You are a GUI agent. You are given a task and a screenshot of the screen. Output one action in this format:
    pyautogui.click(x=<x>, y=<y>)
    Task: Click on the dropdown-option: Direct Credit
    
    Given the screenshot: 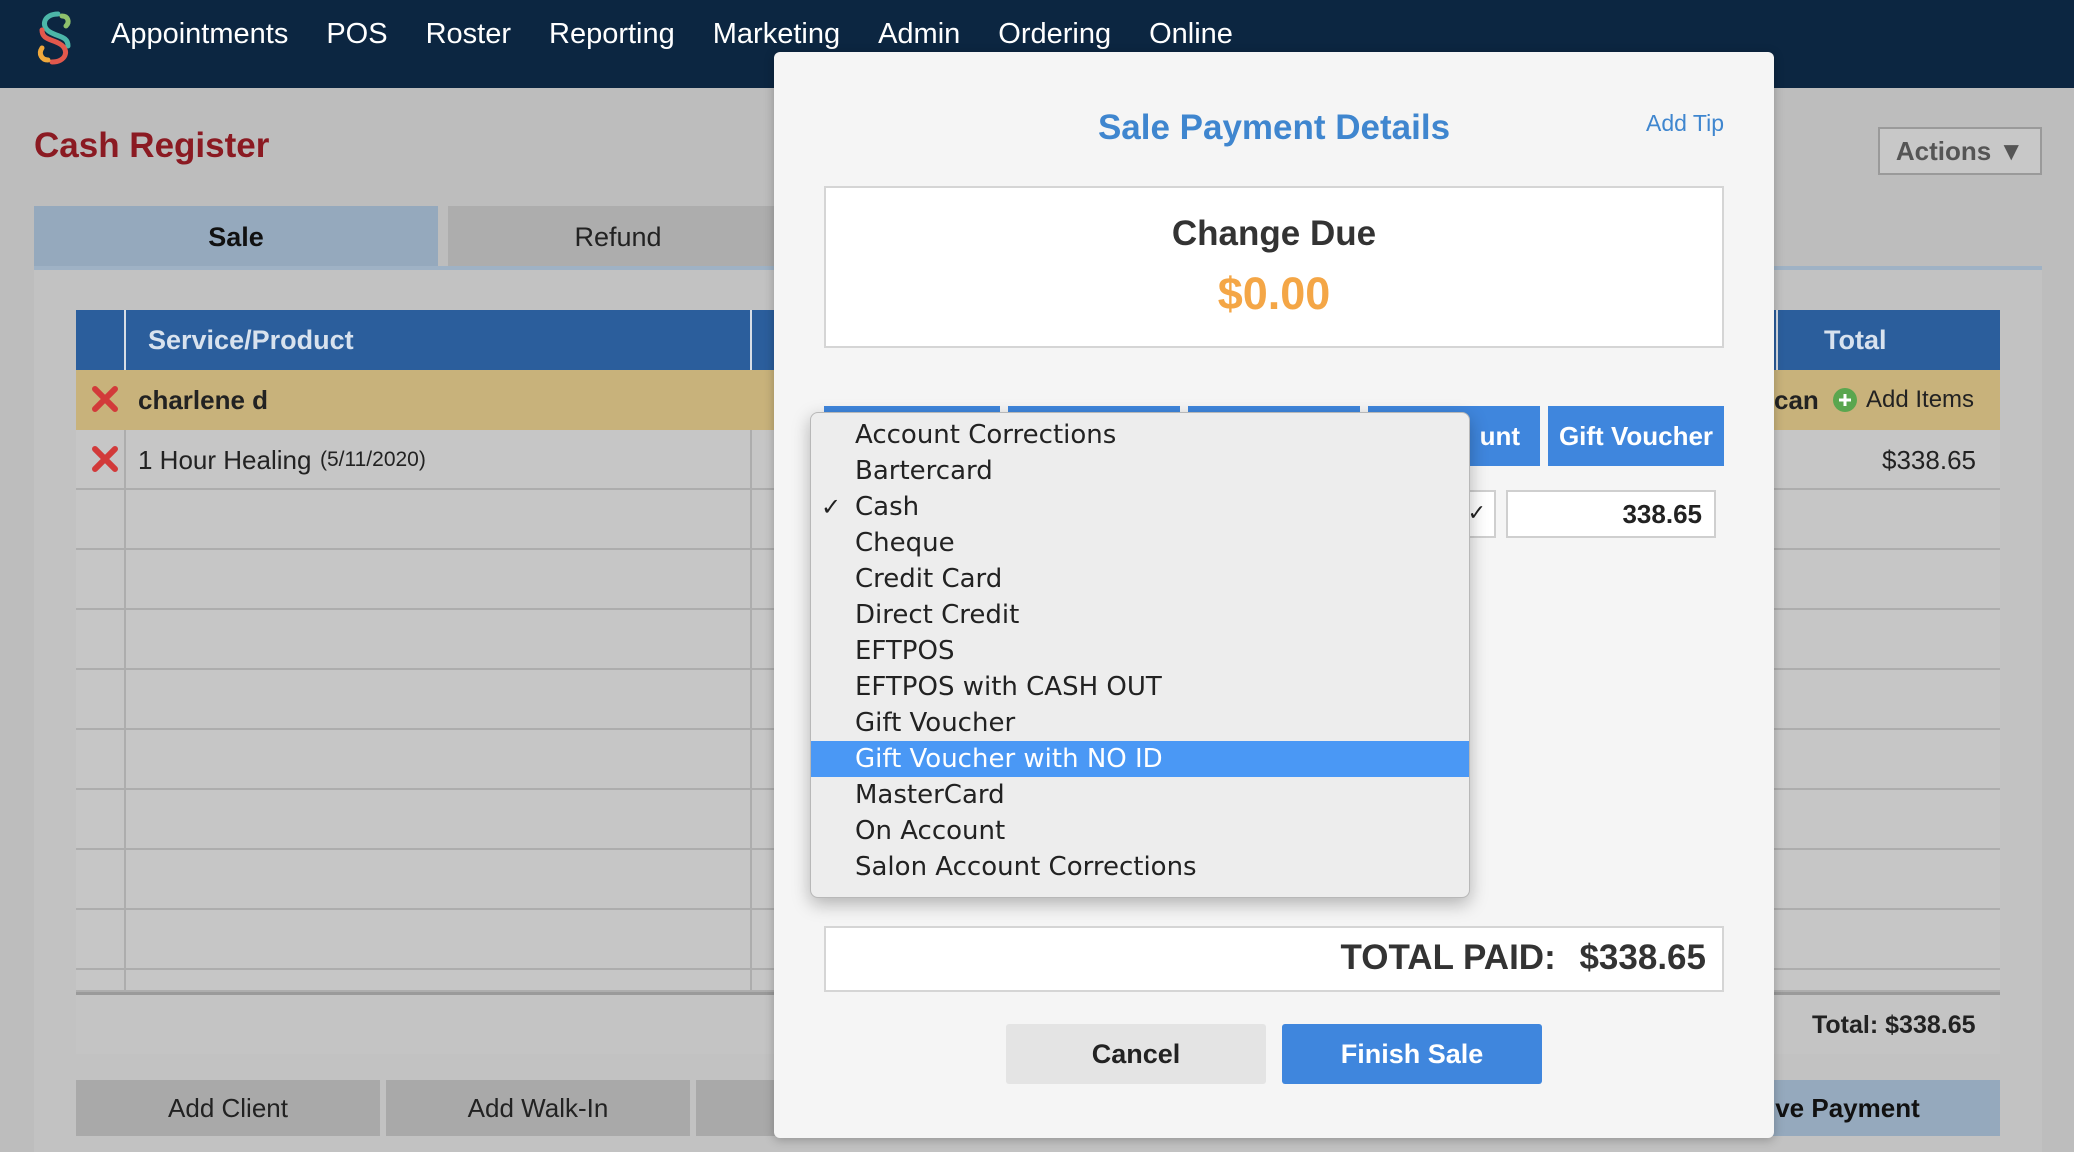 What is the action you would take?
    pyautogui.click(x=1140, y=615)
    